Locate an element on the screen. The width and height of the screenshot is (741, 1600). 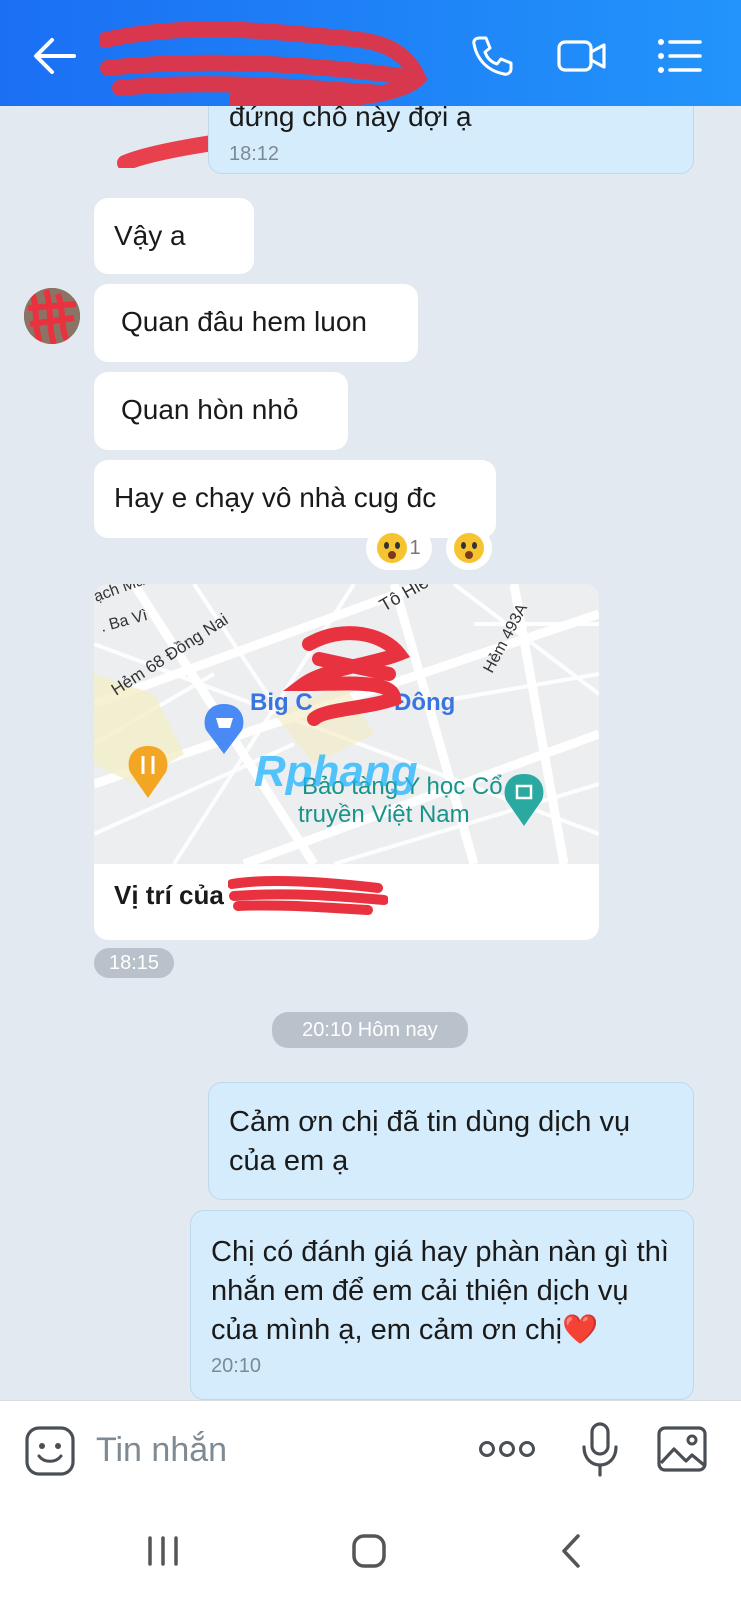
map-label: truyền Việt Nam is located at coordinates (384, 814).